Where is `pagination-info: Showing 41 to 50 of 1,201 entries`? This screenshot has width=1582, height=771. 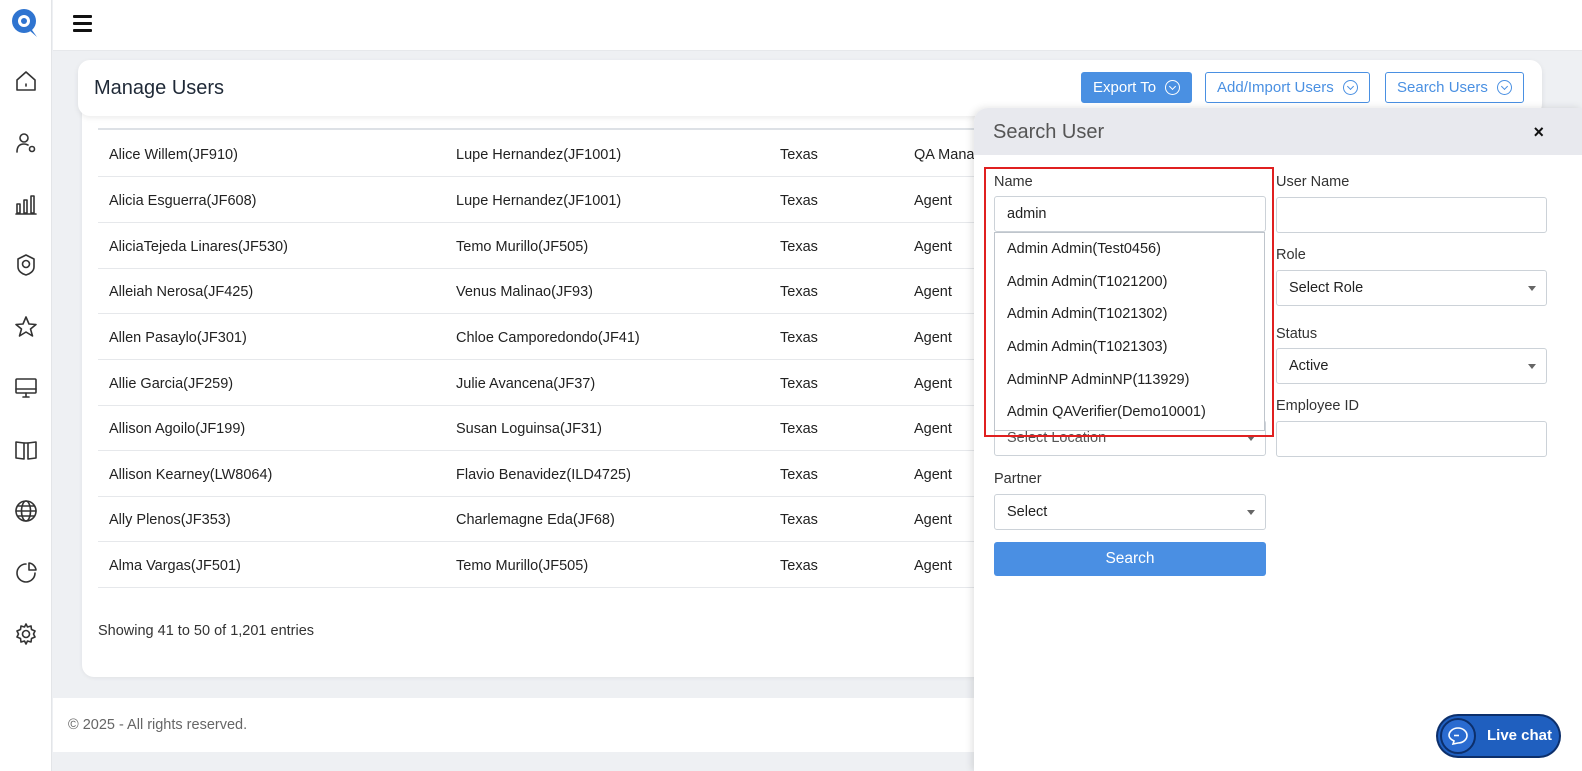 pagination-info: Showing 41 to 50 of 1,201 entries is located at coordinates (206, 631).